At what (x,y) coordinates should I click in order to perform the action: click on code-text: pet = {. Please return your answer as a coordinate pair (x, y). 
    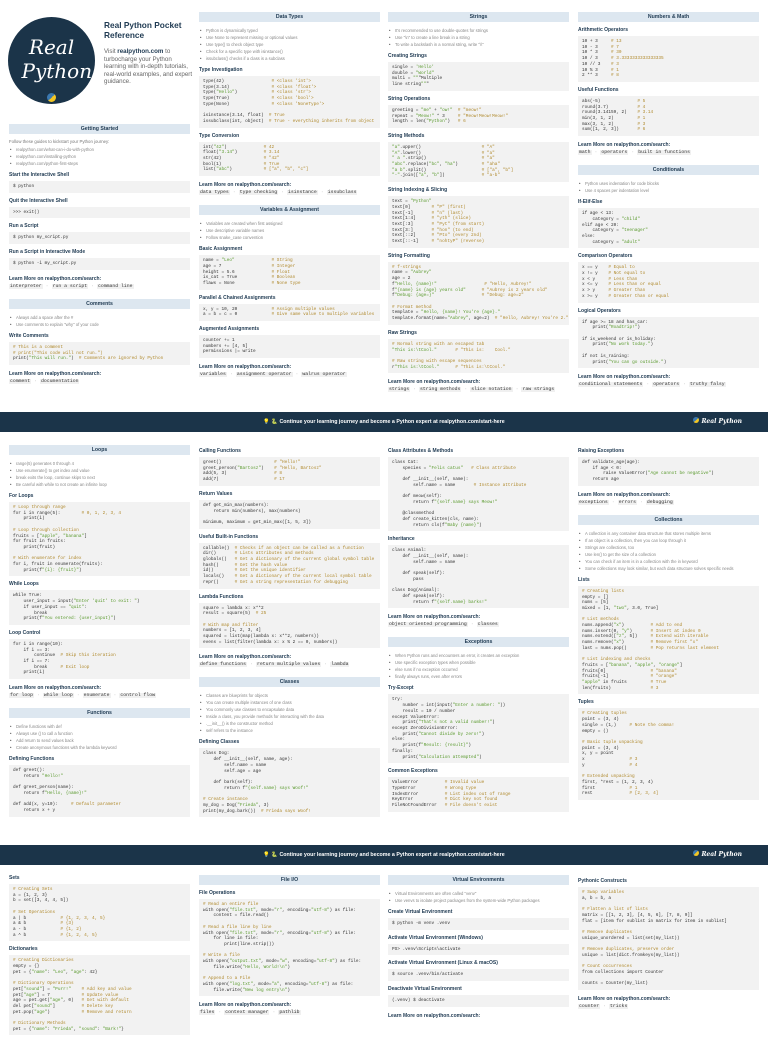
    Looking at the image, I should click on (22, 972).